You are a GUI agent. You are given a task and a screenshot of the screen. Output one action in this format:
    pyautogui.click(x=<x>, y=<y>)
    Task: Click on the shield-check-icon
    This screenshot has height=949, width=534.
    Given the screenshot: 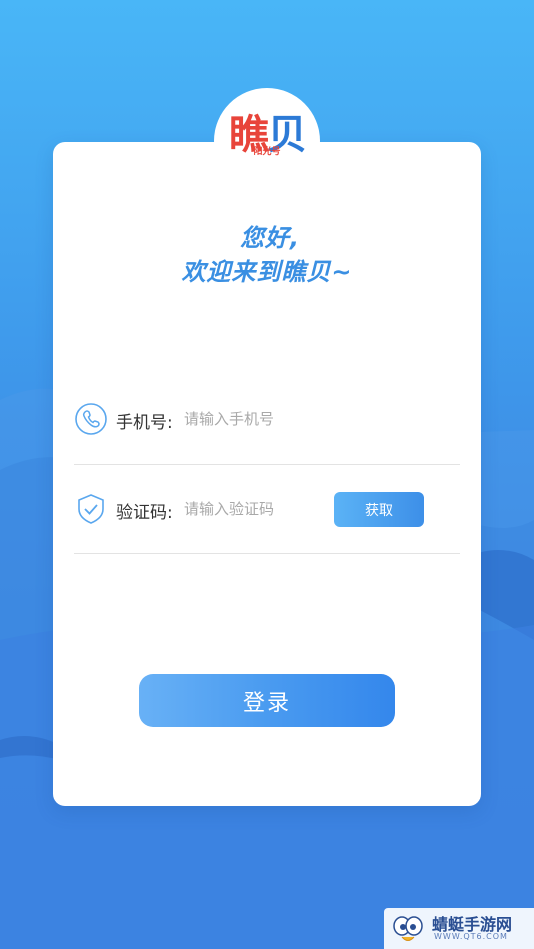 What is the action you would take?
    pyautogui.click(x=91, y=509)
    